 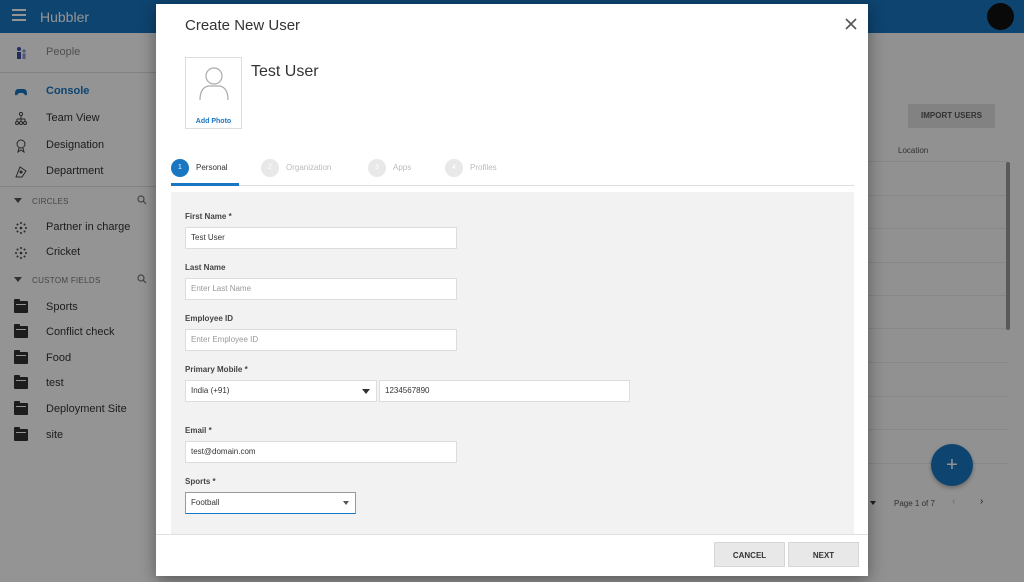 I want to click on primary-mobile-label: Primary Mobile *, so click(x=216, y=369).